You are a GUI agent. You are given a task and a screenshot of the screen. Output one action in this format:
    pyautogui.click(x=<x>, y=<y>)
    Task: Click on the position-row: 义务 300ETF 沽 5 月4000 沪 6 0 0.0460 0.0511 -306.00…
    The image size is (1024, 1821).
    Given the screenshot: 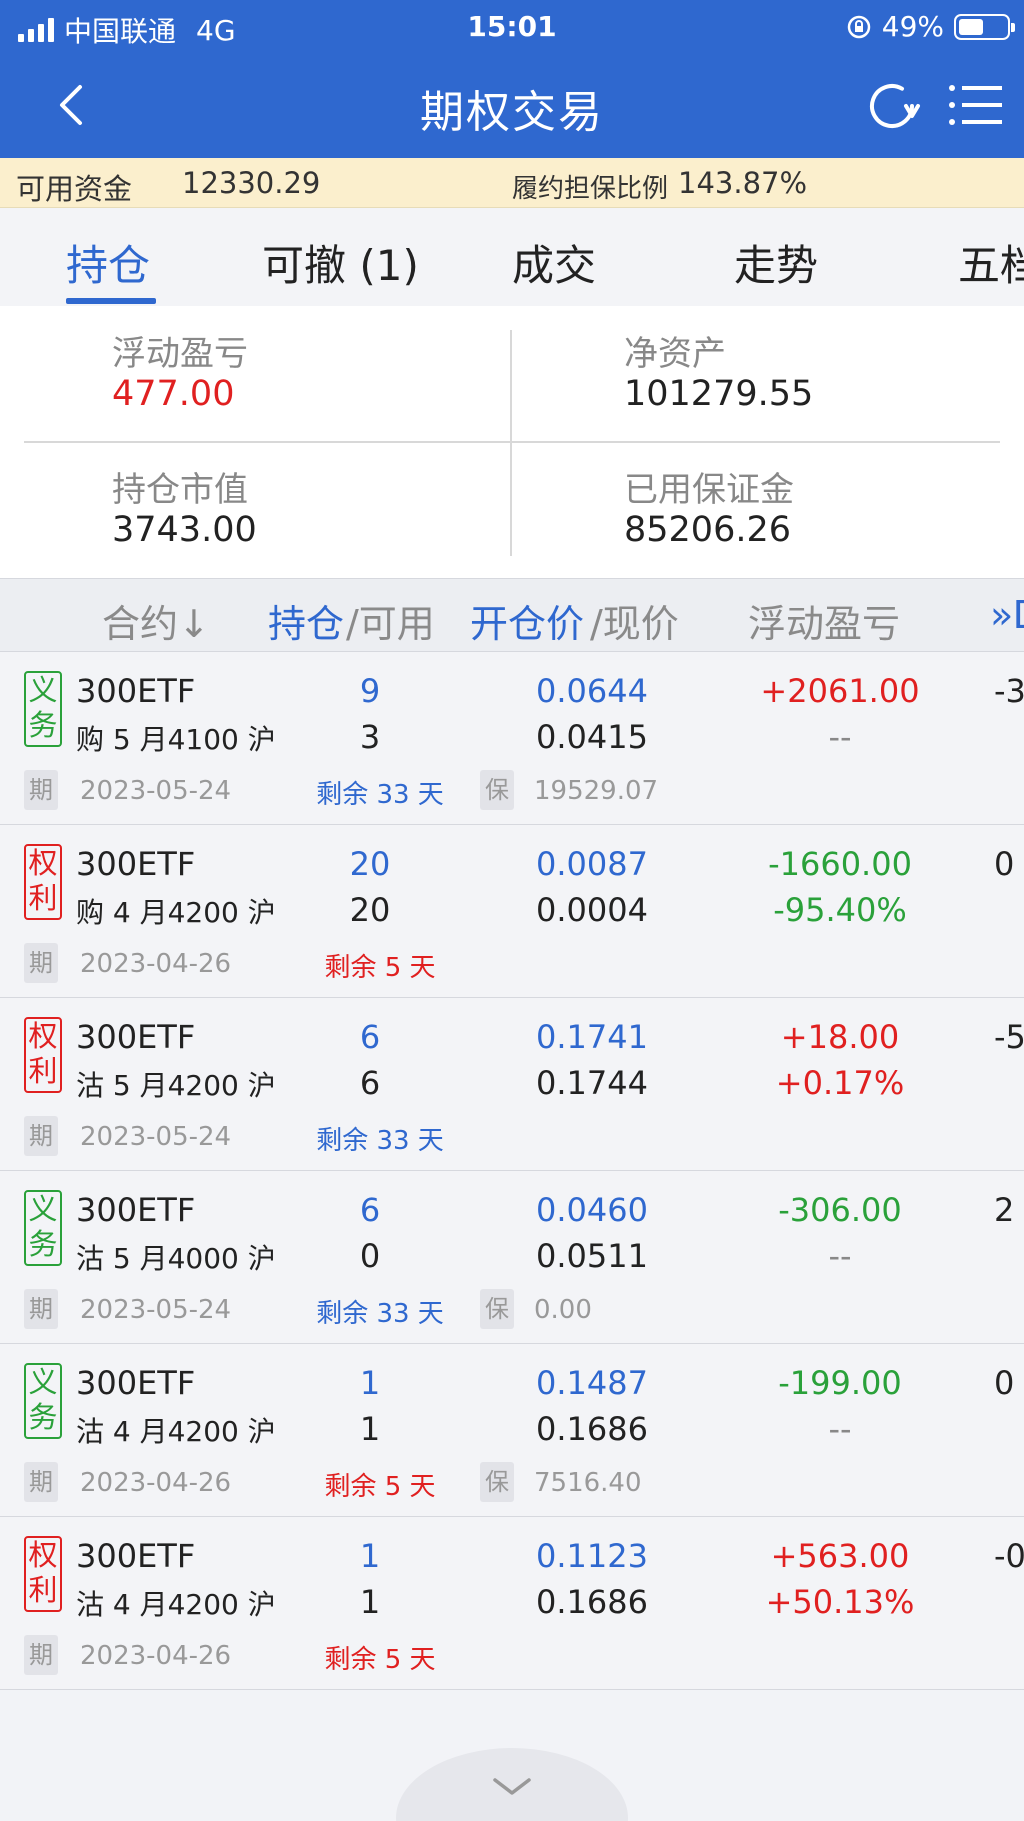 What is the action you would take?
    pyautogui.click(x=512, y=1257)
    